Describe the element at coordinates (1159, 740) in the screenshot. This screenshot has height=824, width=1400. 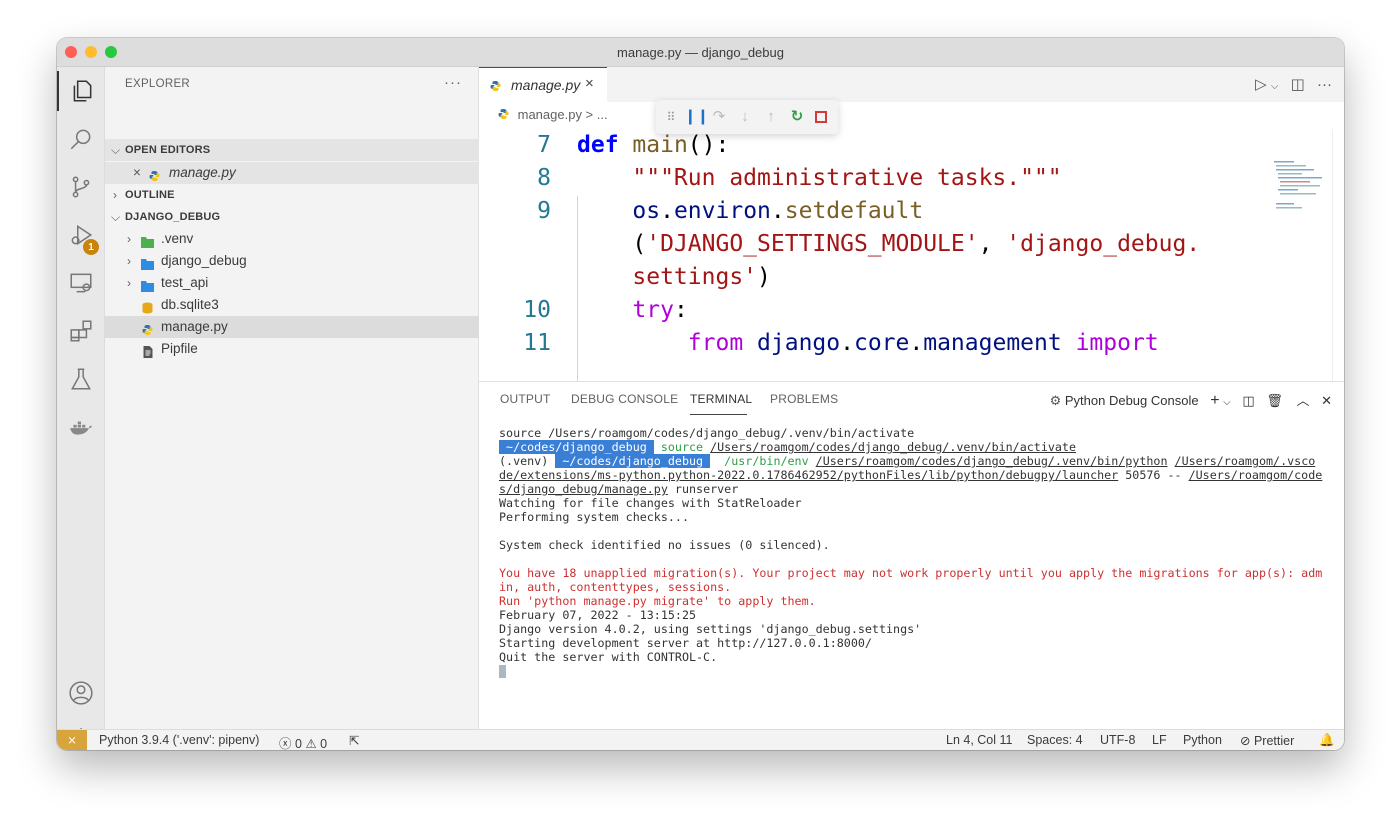
I see `end-of-line: LF` at that location.